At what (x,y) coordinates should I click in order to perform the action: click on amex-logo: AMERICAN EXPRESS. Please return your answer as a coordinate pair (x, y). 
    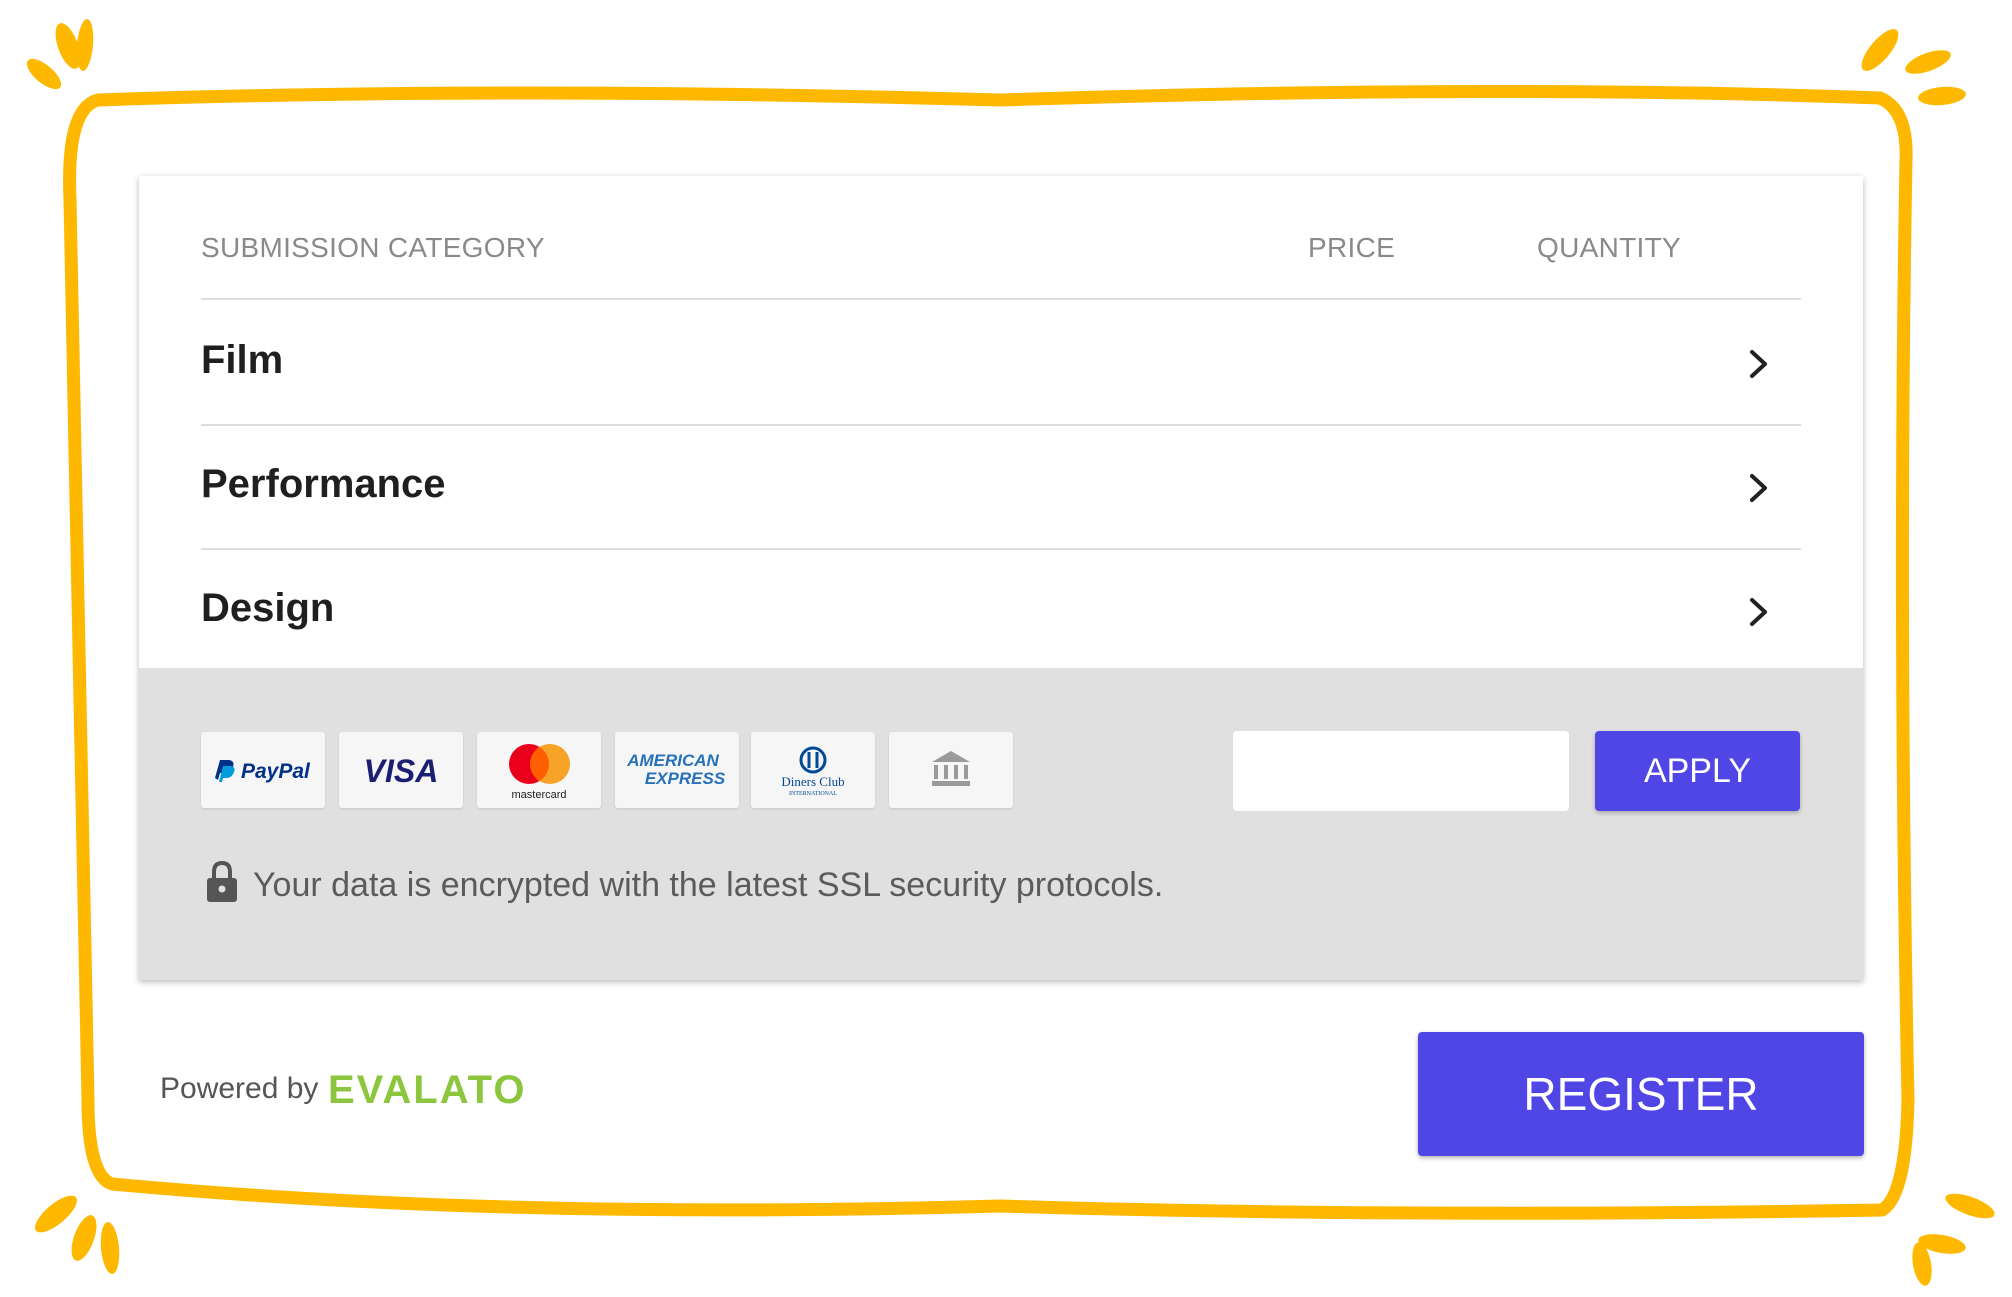
    Looking at the image, I should click on (677, 770).